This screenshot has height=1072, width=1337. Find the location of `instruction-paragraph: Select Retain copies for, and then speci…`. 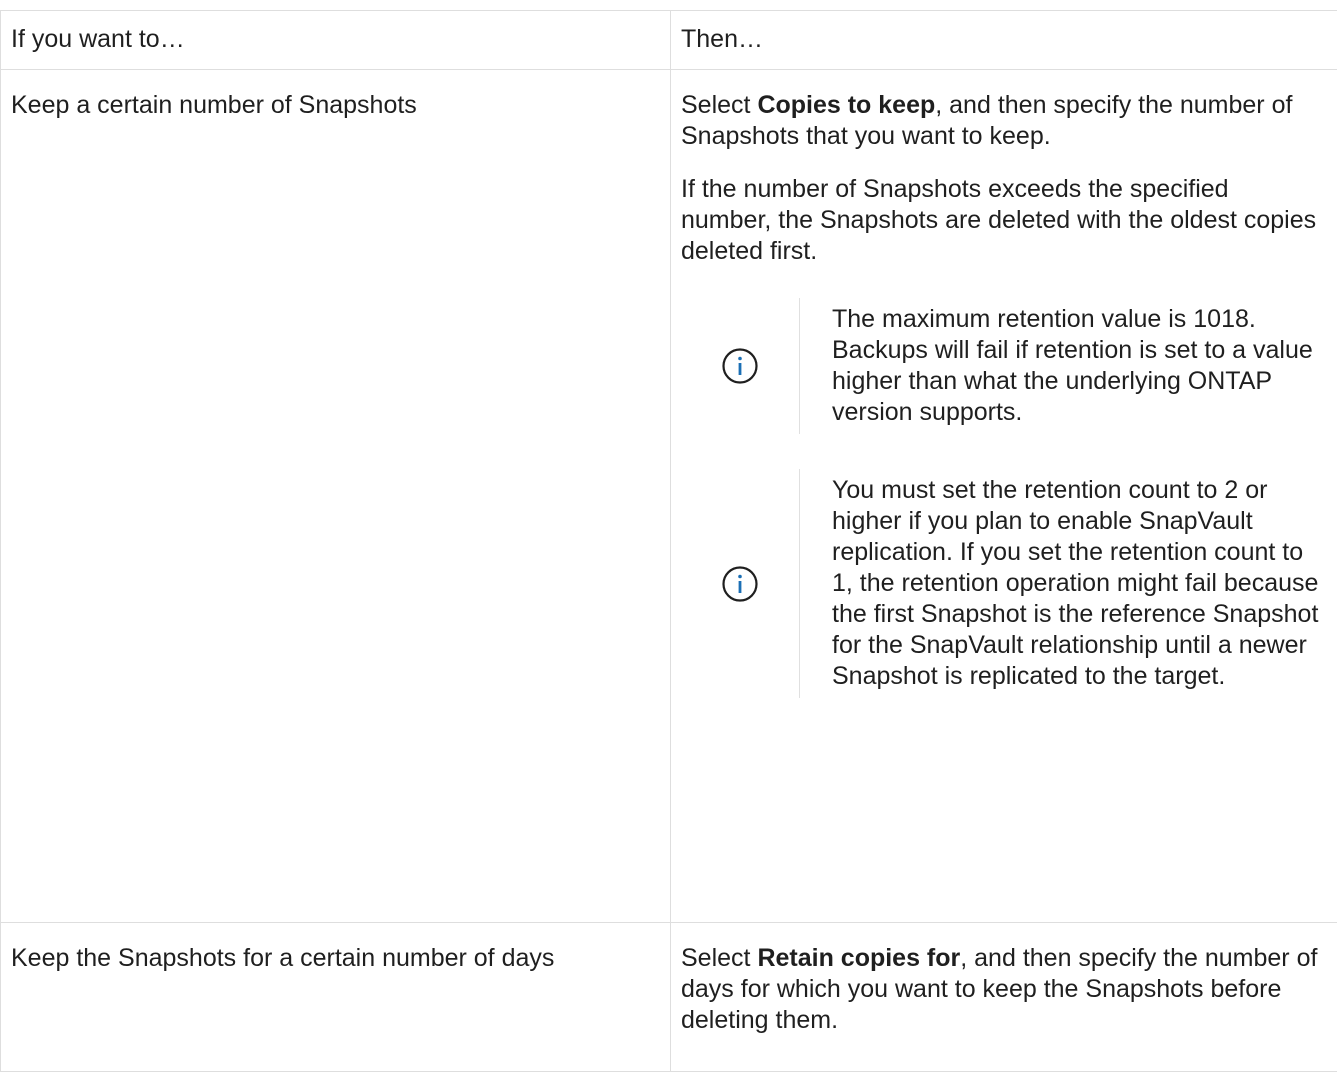

instruction-paragraph: Select Retain copies for, and then speci… is located at coordinates (1001, 989).